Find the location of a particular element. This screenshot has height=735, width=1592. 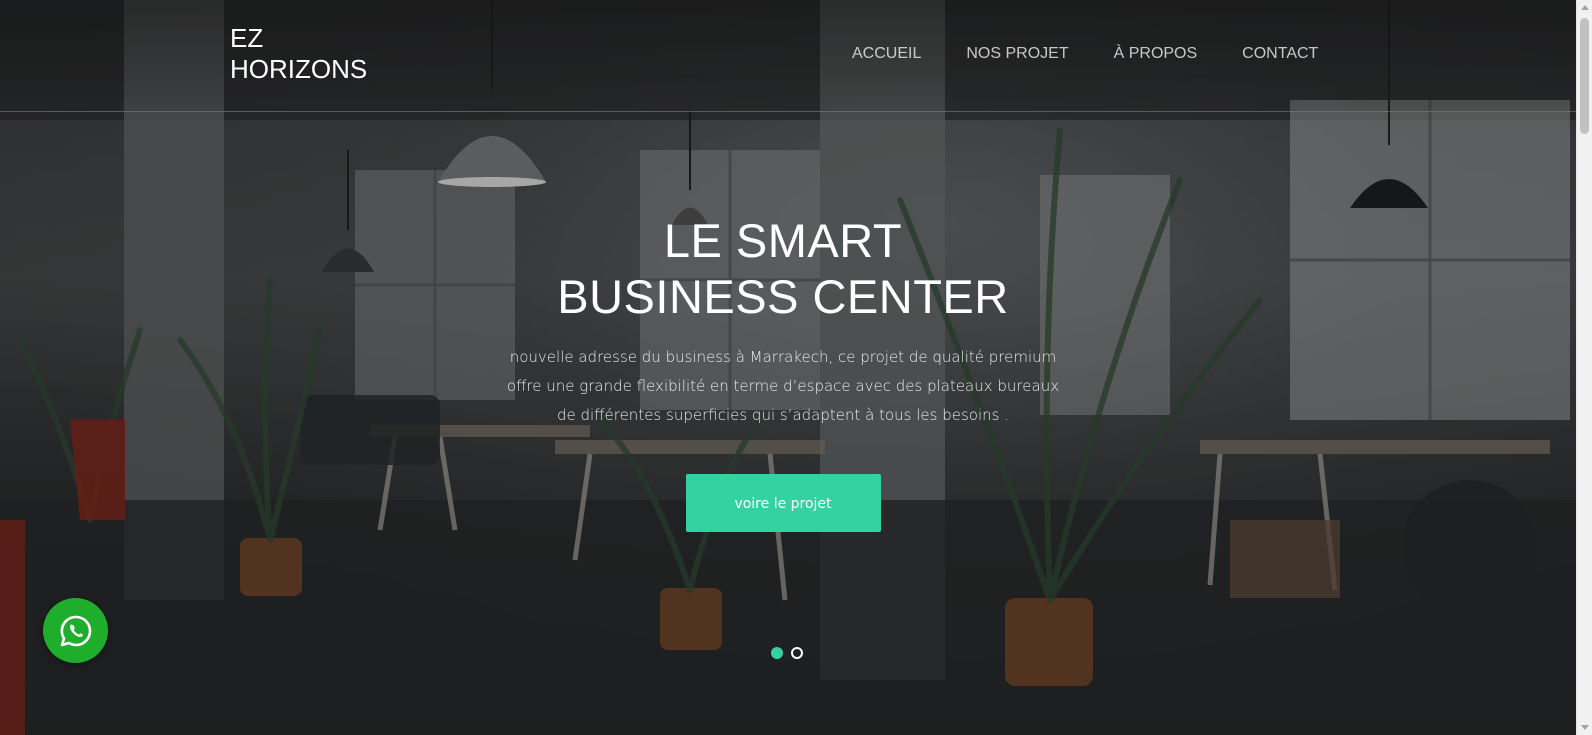

scrollbar-thumb is located at coordinates (1584, 76).